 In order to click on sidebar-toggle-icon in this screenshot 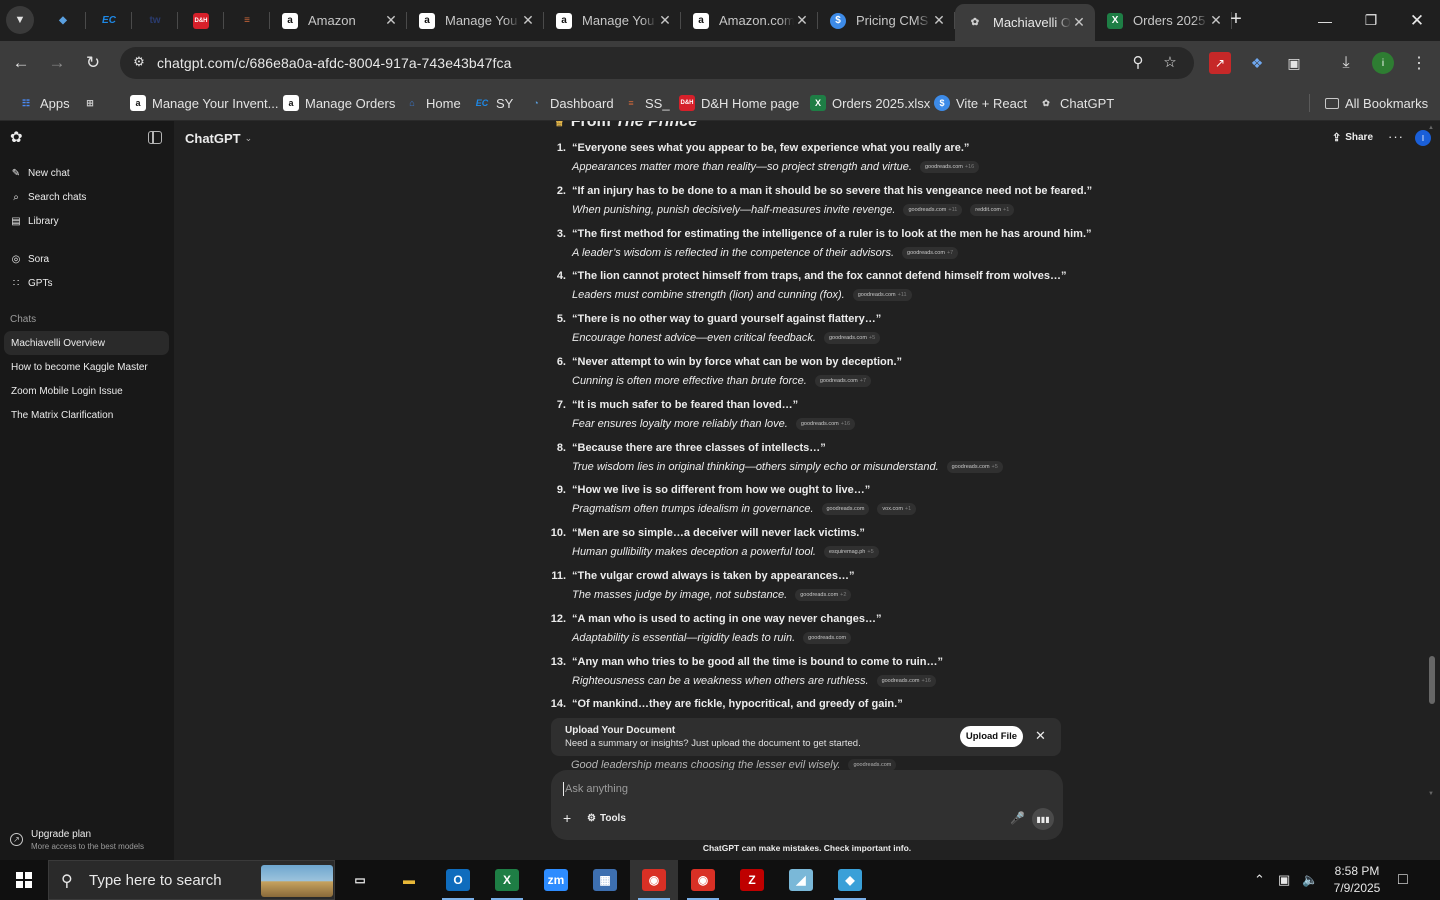, I will do `click(155, 137)`.